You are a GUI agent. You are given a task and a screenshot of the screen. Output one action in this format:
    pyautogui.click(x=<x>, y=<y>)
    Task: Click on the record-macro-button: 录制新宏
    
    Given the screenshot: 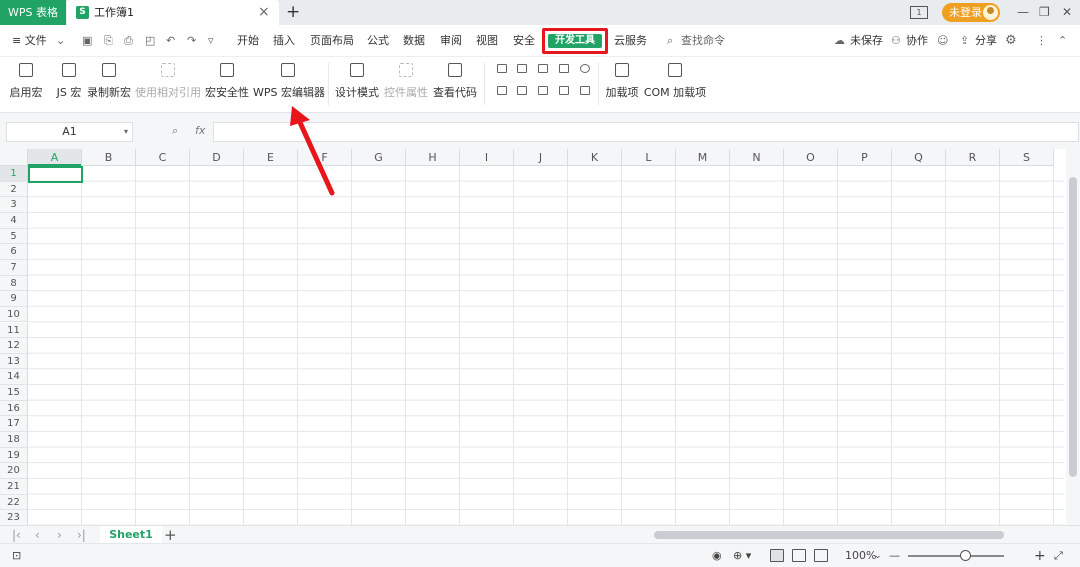 What is the action you would take?
    pyautogui.click(x=109, y=85)
    